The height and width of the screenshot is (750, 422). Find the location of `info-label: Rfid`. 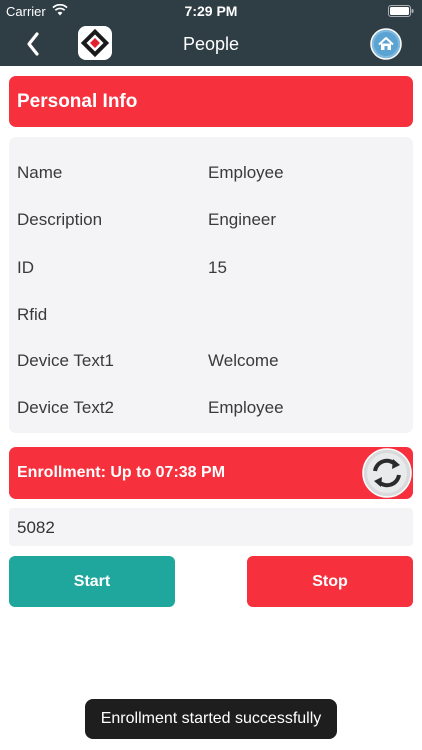

info-label: Rfid is located at coordinates (32, 314).